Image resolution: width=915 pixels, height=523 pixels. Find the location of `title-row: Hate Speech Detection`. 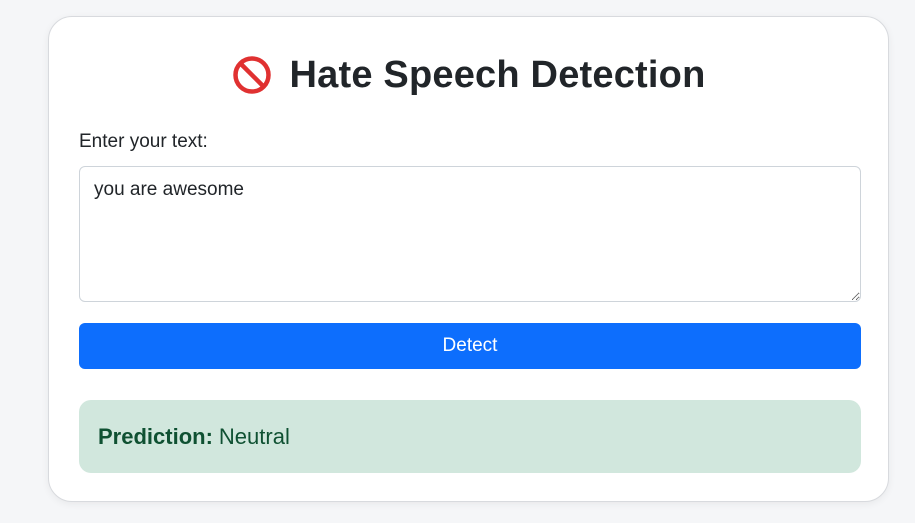

title-row: Hate Speech Detection is located at coordinates (468, 75).